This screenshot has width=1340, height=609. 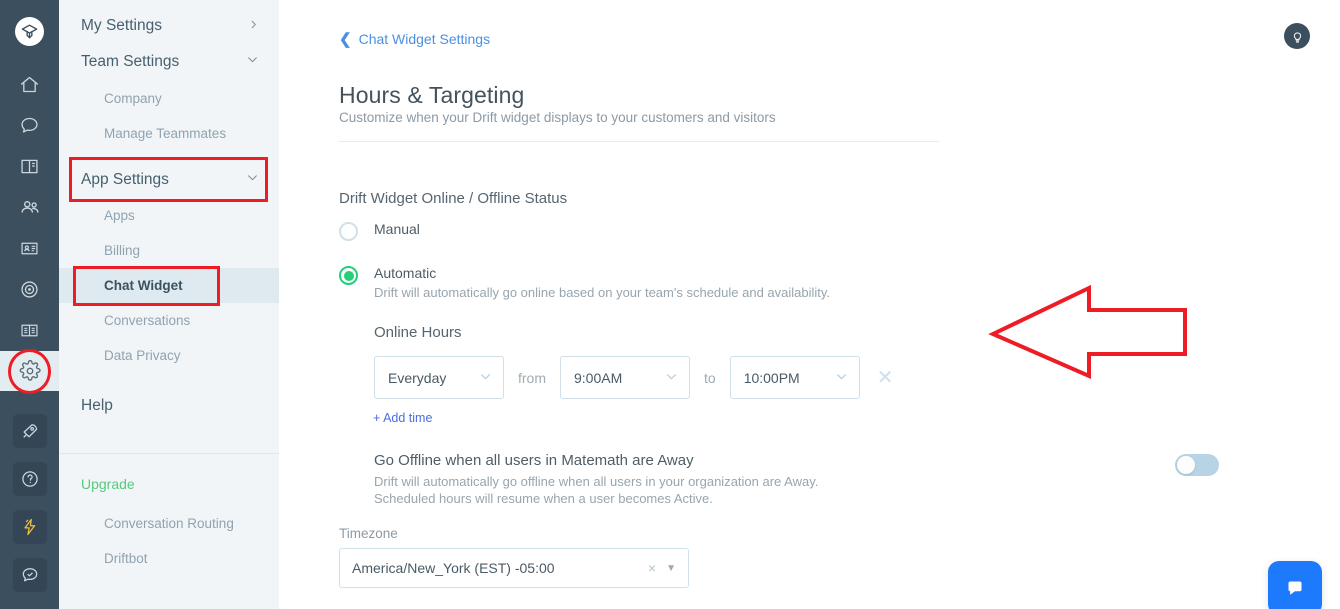 What do you see at coordinates (165, 133) in the screenshot?
I see `sidebar-item-label: Manage Teammates` at bounding box center [165, 133].